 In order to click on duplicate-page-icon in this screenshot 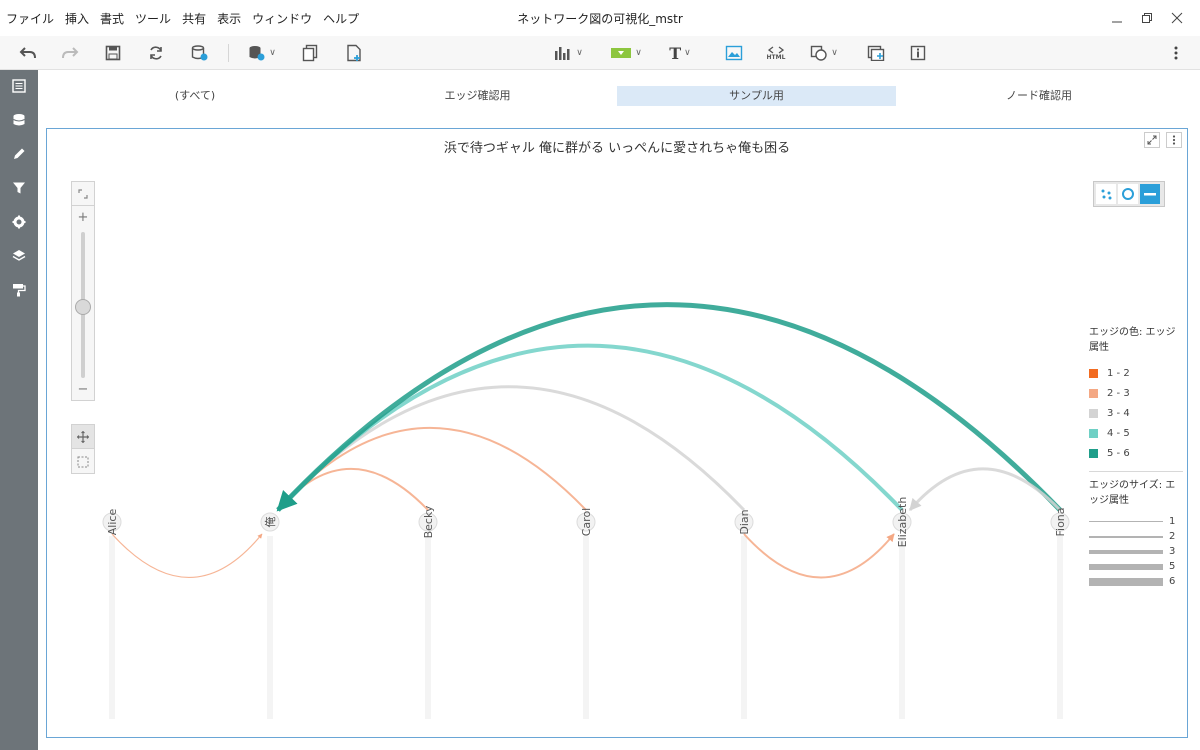, I will do `click(310, 53)`.